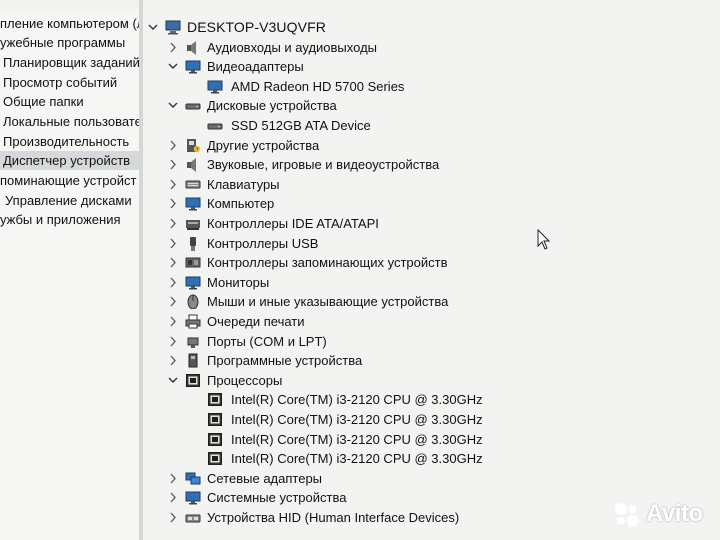 The image size is (720, 540). I want to click on left-item-local-users: Локальные пользовате, so click(71, 121).